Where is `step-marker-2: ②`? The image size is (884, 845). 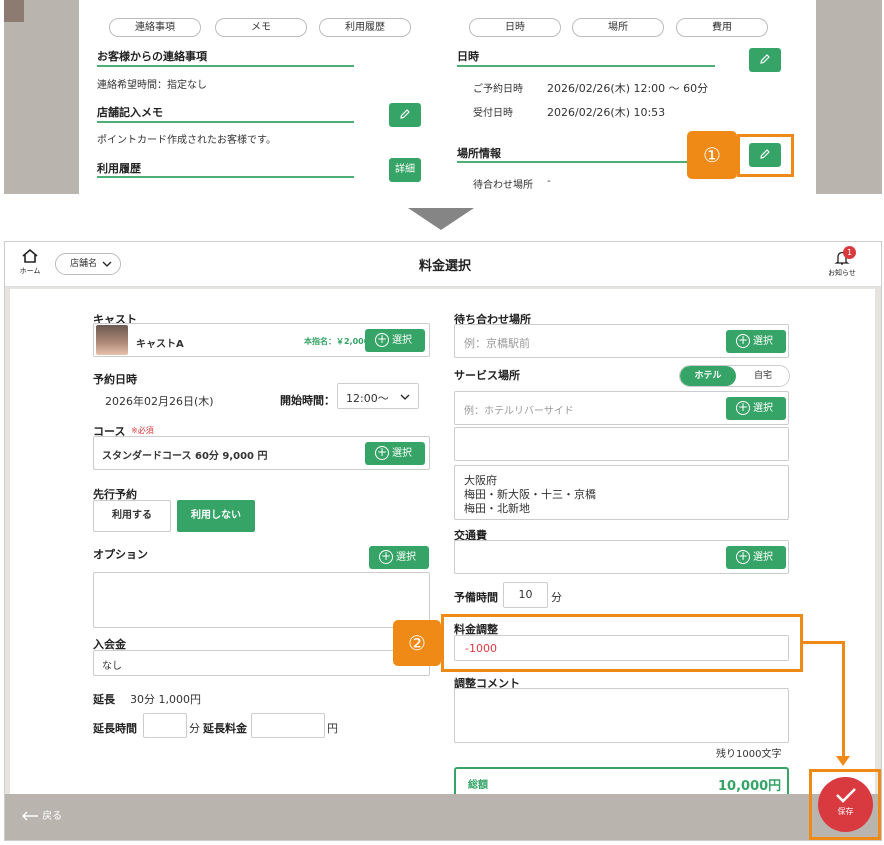 step-marker-2: ② is located at coordinates (417, 643).